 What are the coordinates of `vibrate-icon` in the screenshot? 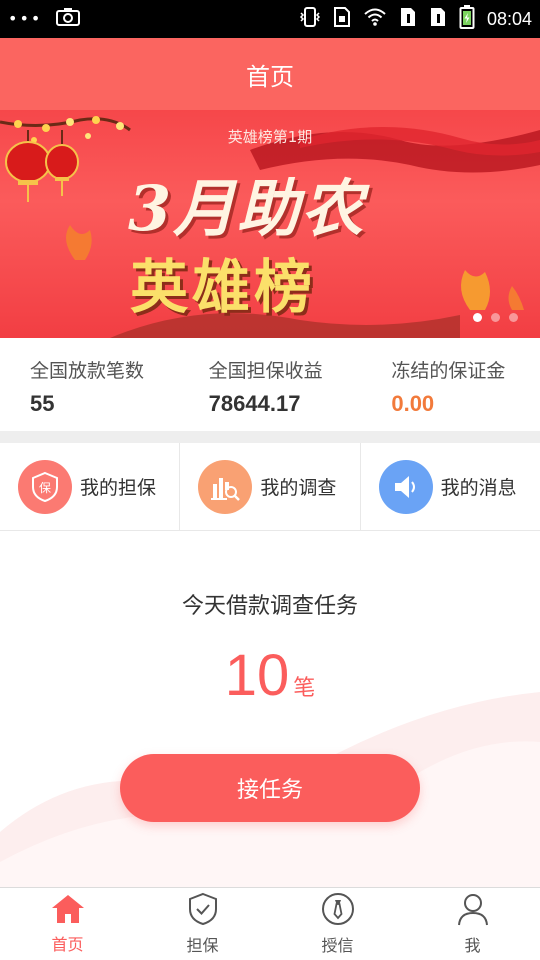 It's located at (310, 19).